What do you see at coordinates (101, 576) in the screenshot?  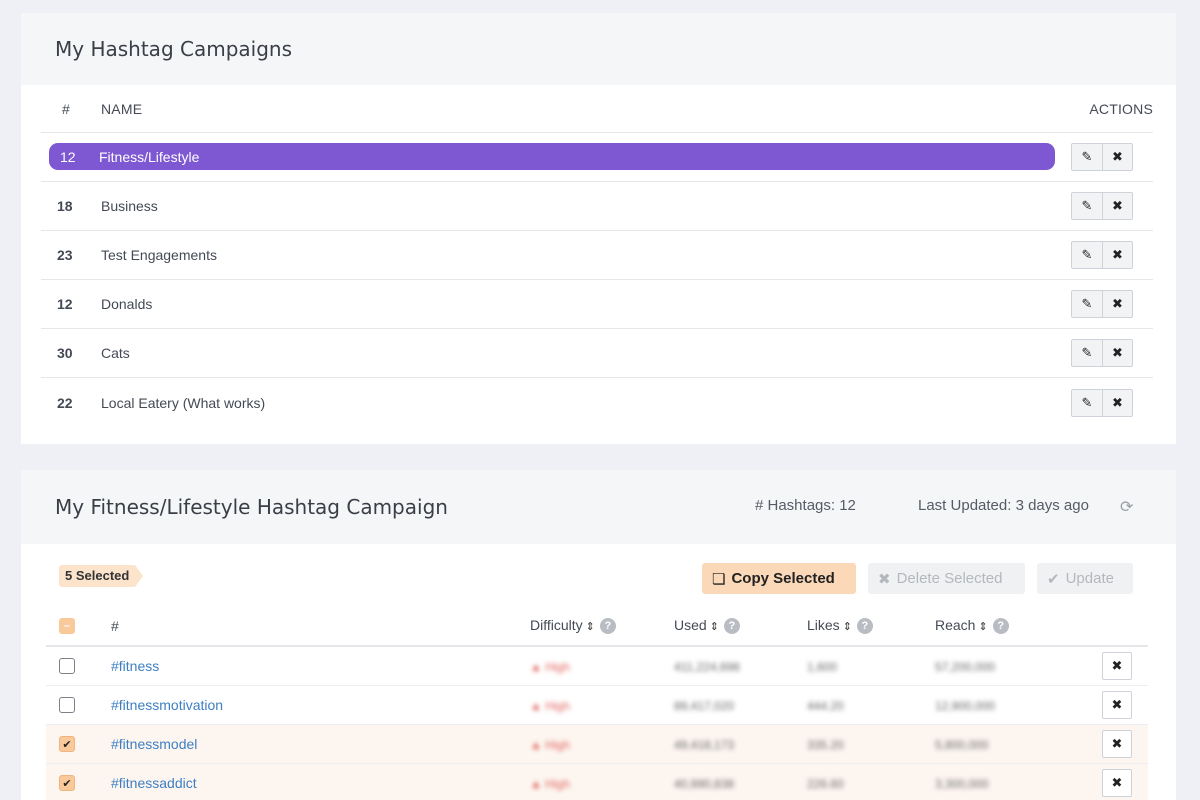 I see `selected-count-badge: 5 Selected` at bounding box center [101, 576].